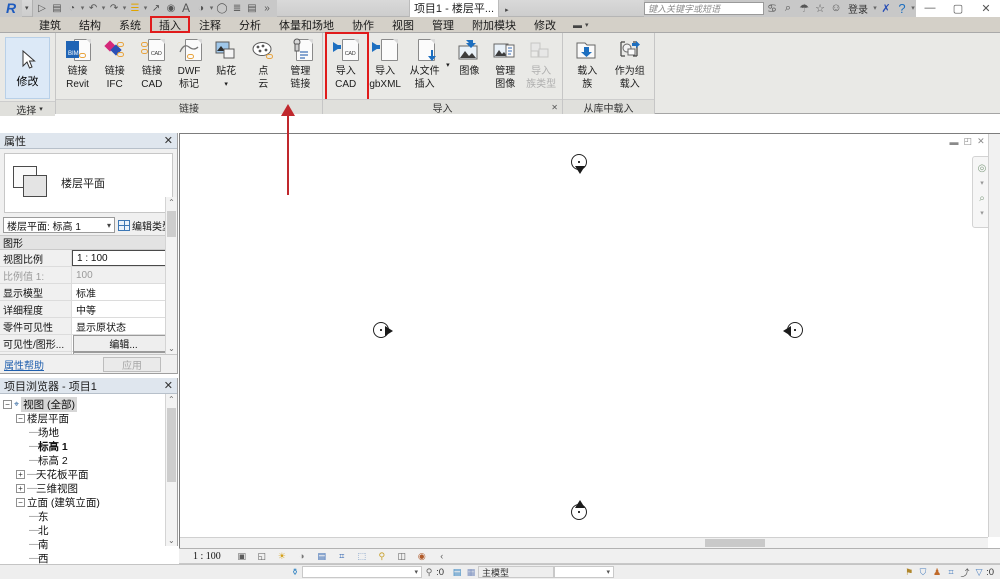 This screenshot has width=1000, height=579. I want to click on tree-node-level-1: — 标高 1, so click(90, 446).